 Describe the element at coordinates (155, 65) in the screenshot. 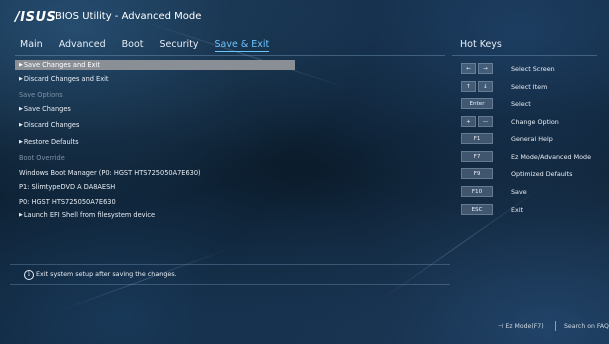

I see `menu-item-save-changes-and-exit: ▶Save Changes and Exit` at that location.